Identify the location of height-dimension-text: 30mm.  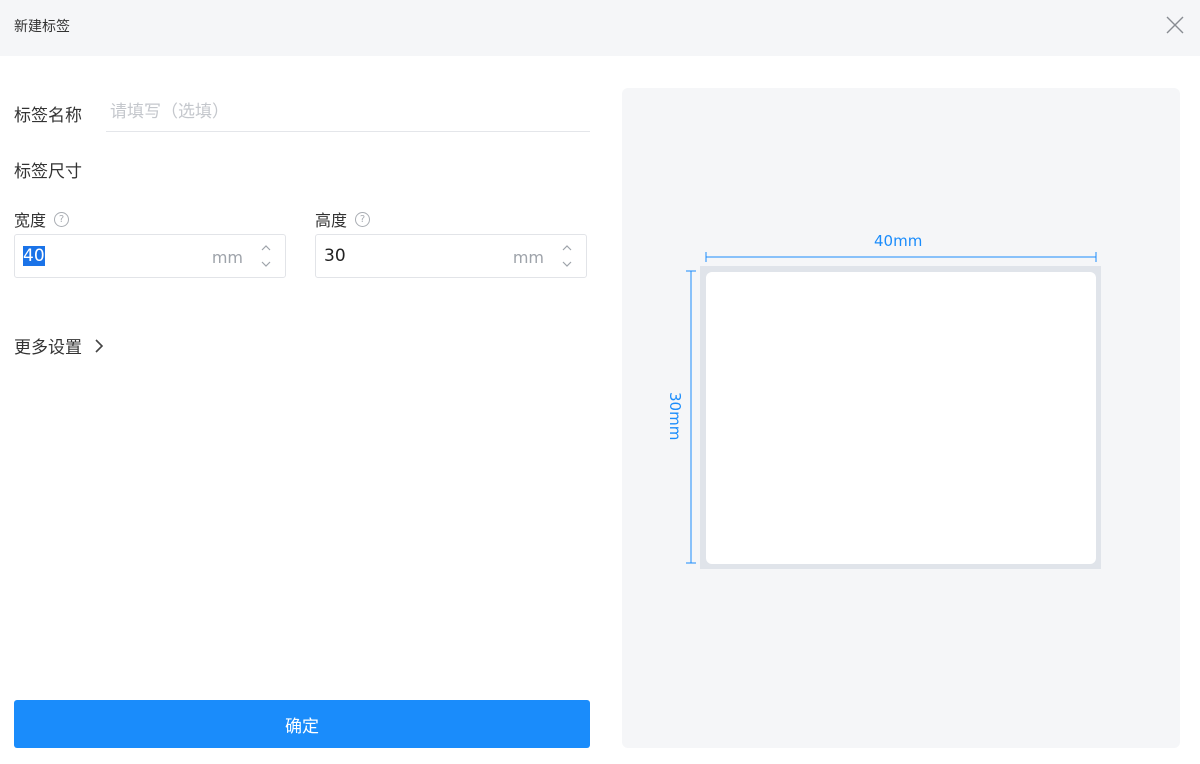
(675, 416).